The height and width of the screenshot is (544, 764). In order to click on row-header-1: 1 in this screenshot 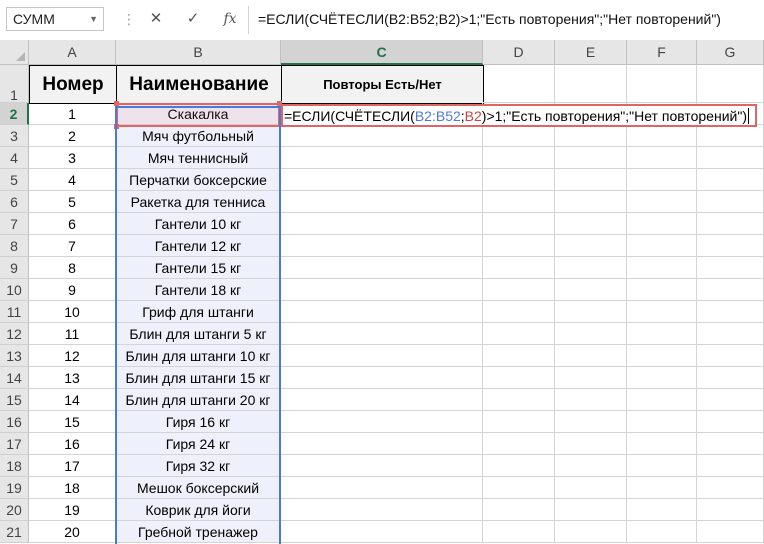, I will do `click(14, 84)`.